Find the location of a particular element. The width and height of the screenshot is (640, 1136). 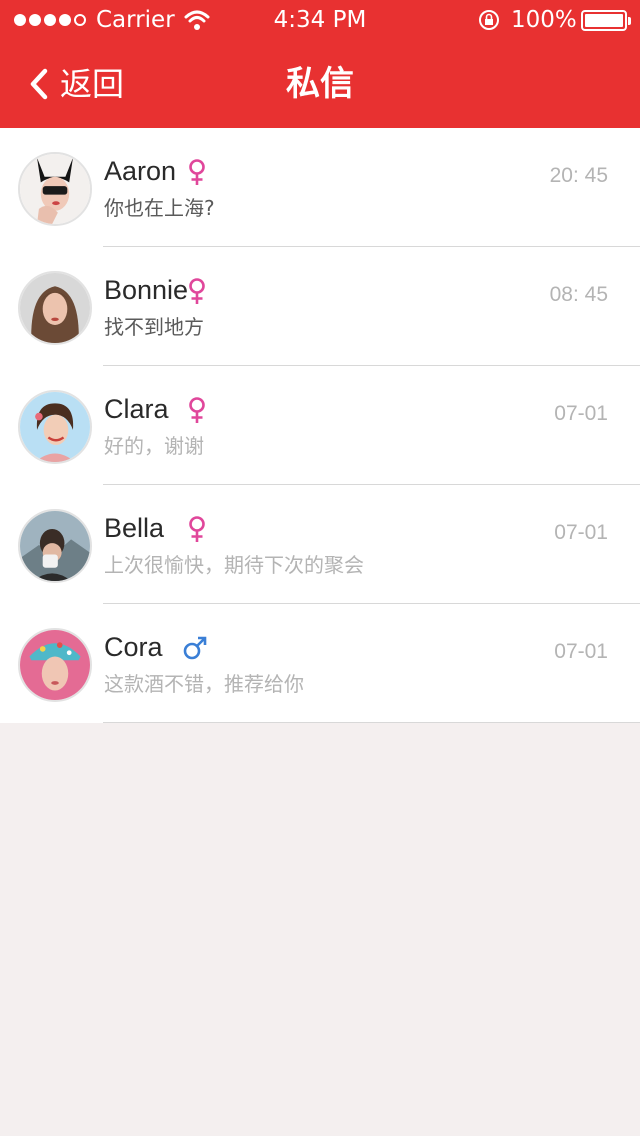

contact-name: Bonnie is located at coordinates (146, 290).